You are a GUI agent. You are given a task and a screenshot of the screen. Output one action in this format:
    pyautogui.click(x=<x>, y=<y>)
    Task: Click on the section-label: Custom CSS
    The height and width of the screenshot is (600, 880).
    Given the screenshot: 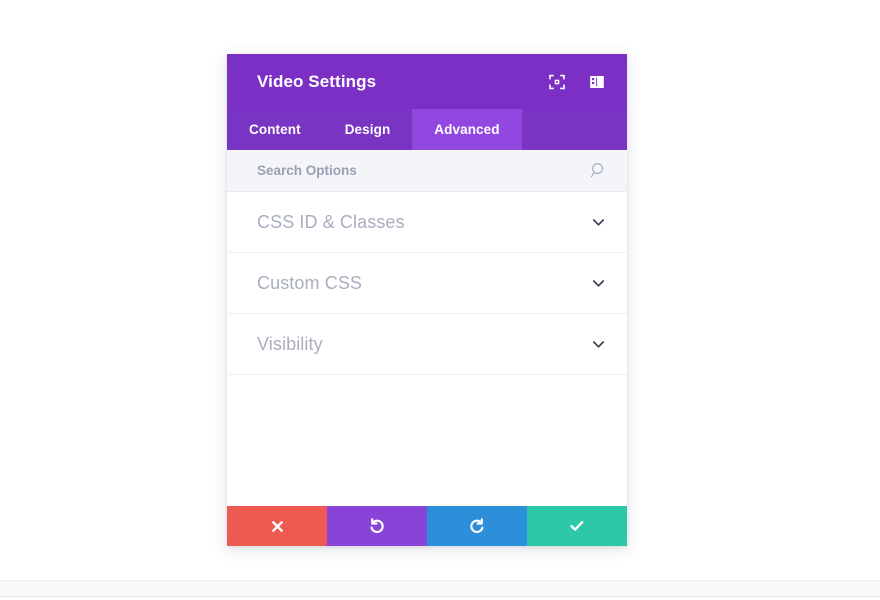 What is the action you would take?
    pyautogui.click(x=310, y=282)
    